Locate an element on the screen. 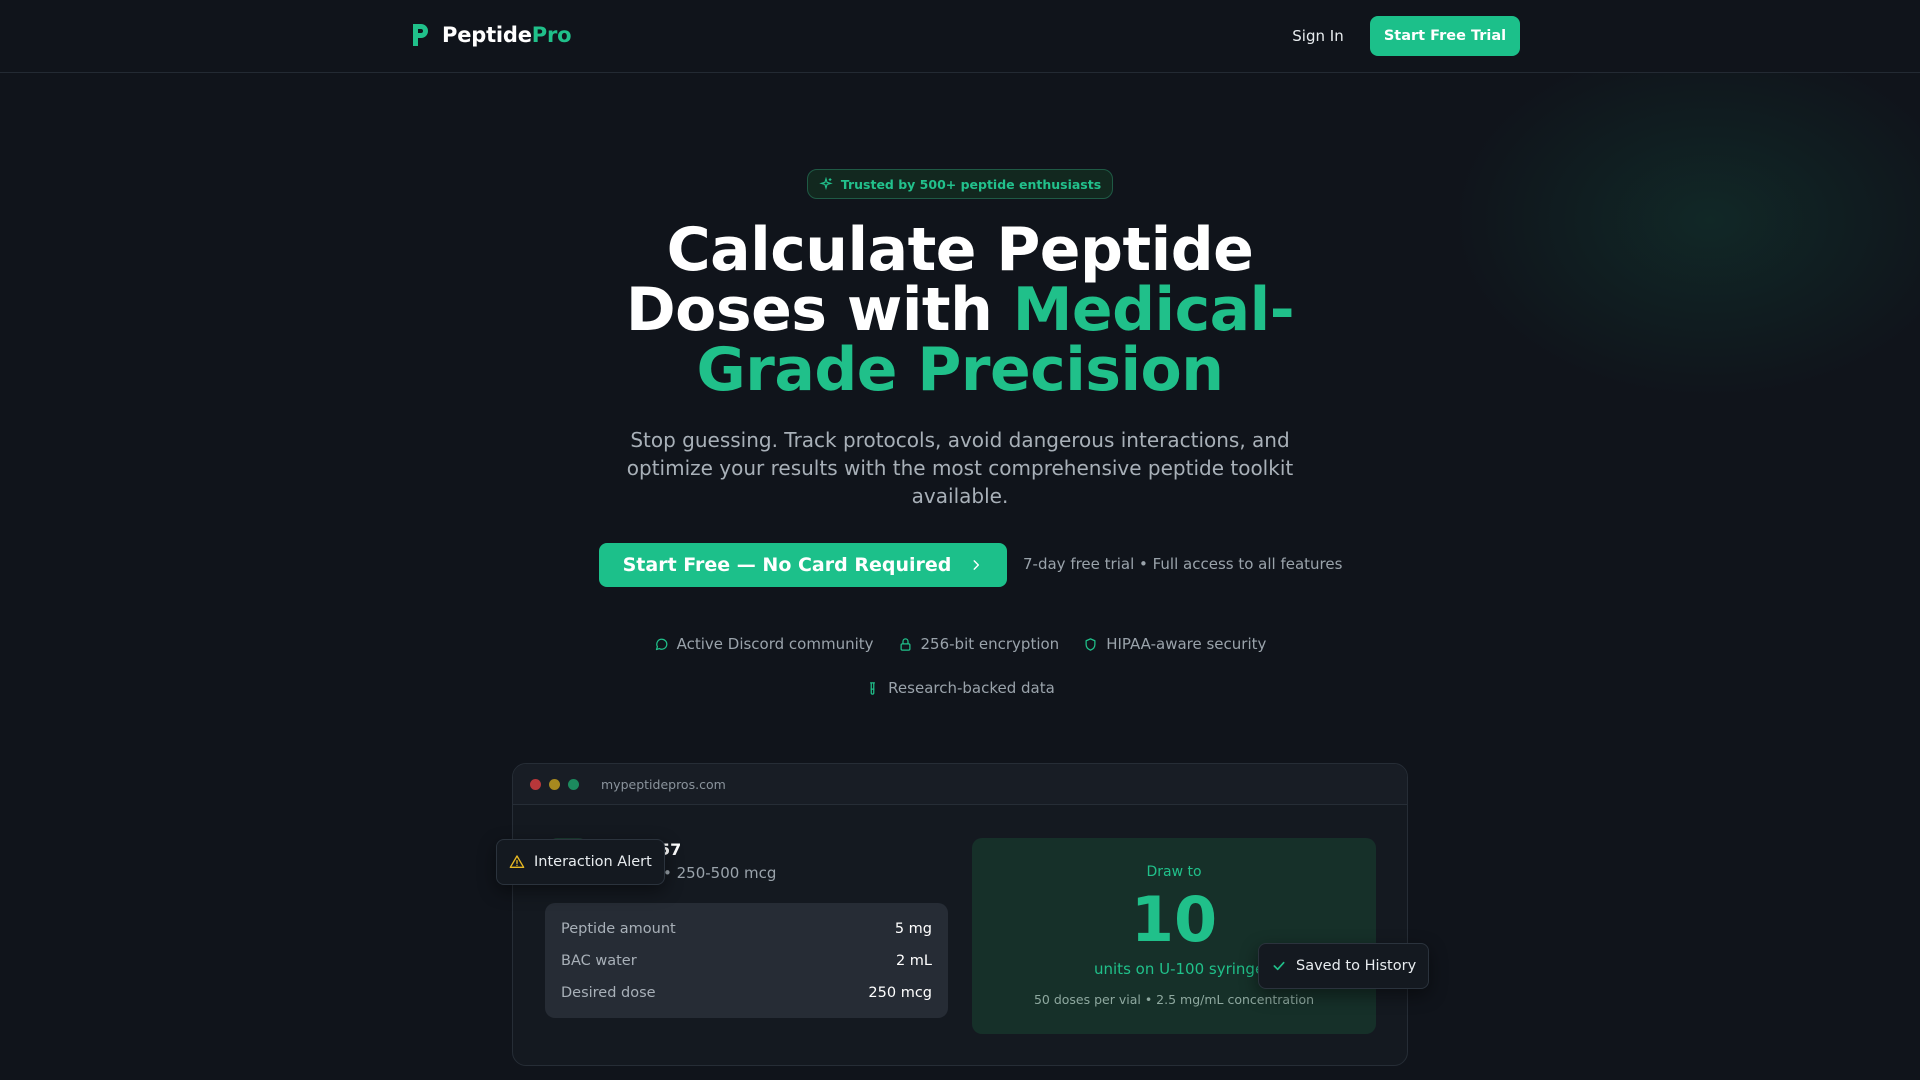  input-value: 5 mg is located at coordinates (913, 929).